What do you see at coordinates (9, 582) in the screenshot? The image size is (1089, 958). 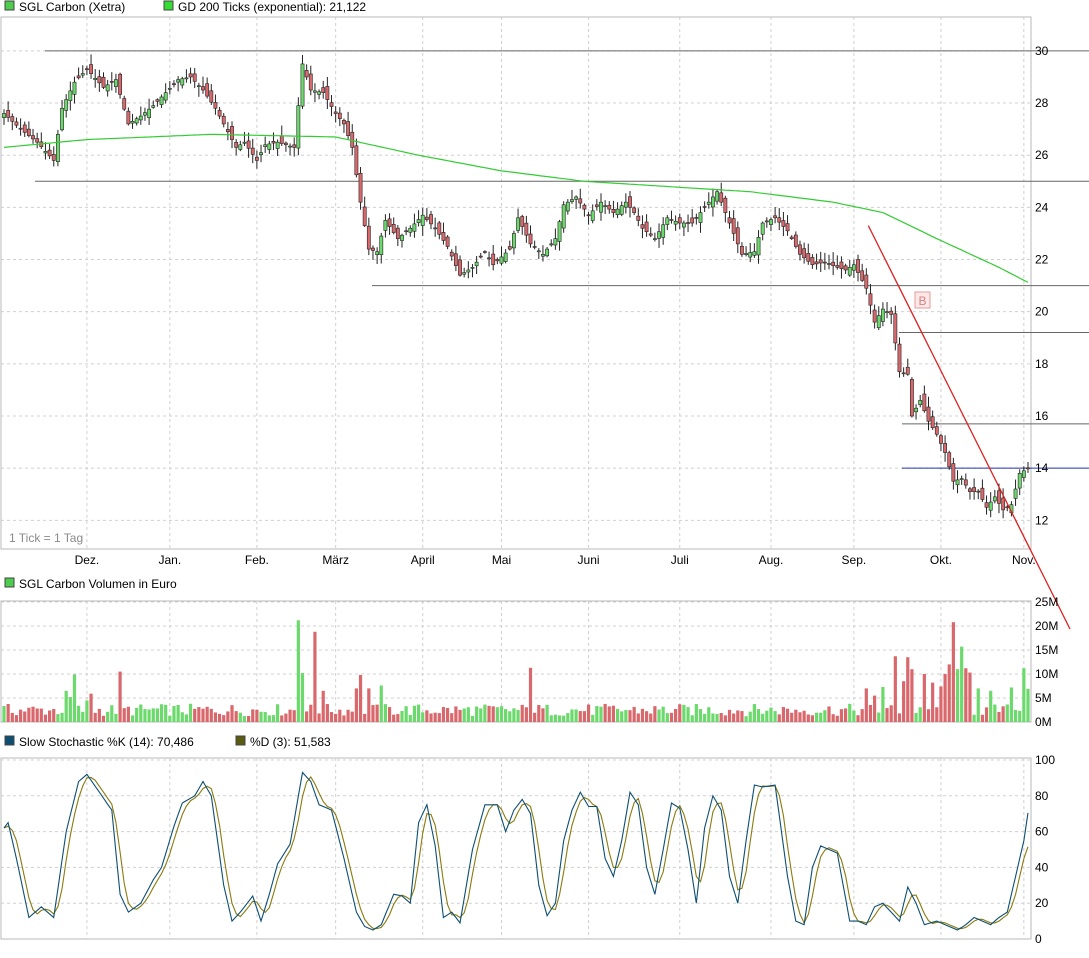 I see `volume-legend-swatch` at bounding box center [9, 582].